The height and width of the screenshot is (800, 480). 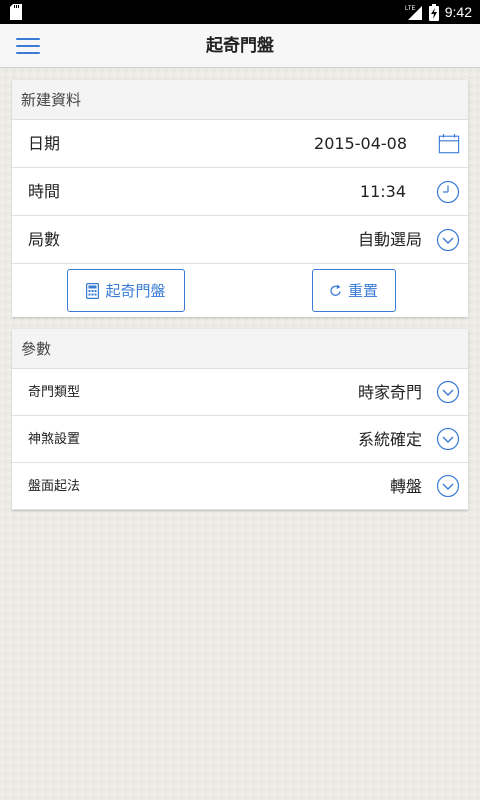 What do you see at coordinates (240, 439) in the screenshot?
I see `shensha-row: 神煞設置 系統確定` at bounding box center [240, 439].